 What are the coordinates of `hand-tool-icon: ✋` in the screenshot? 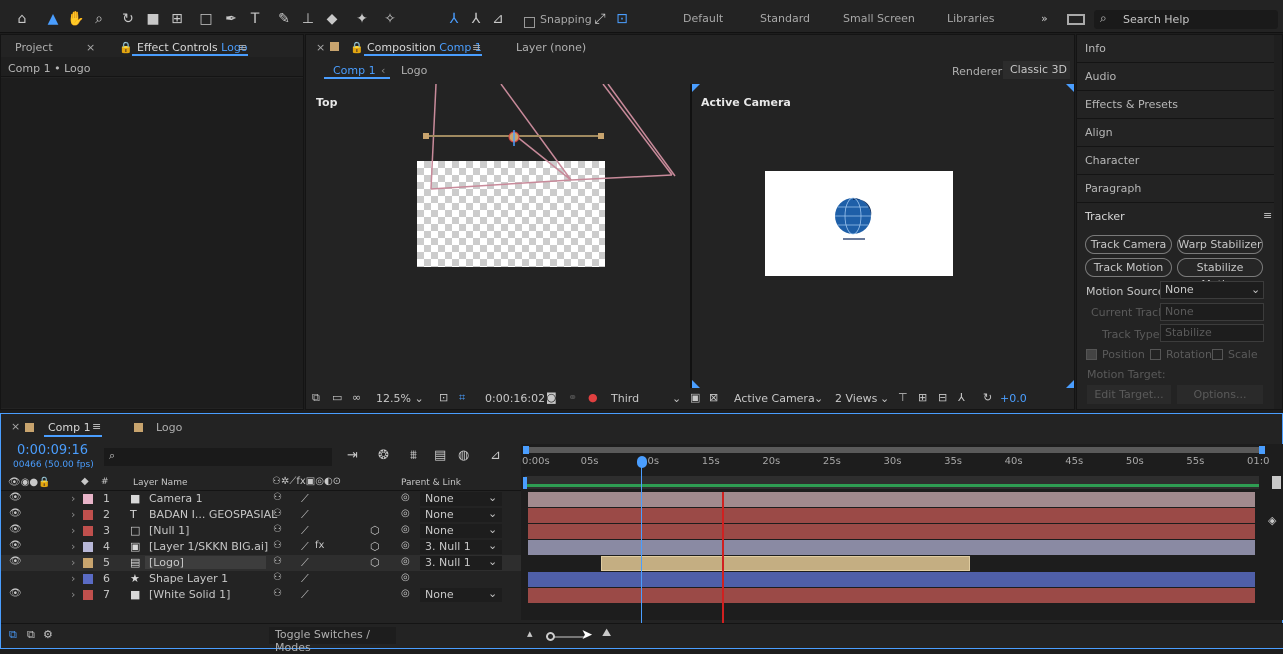 It's located at (76, 19).